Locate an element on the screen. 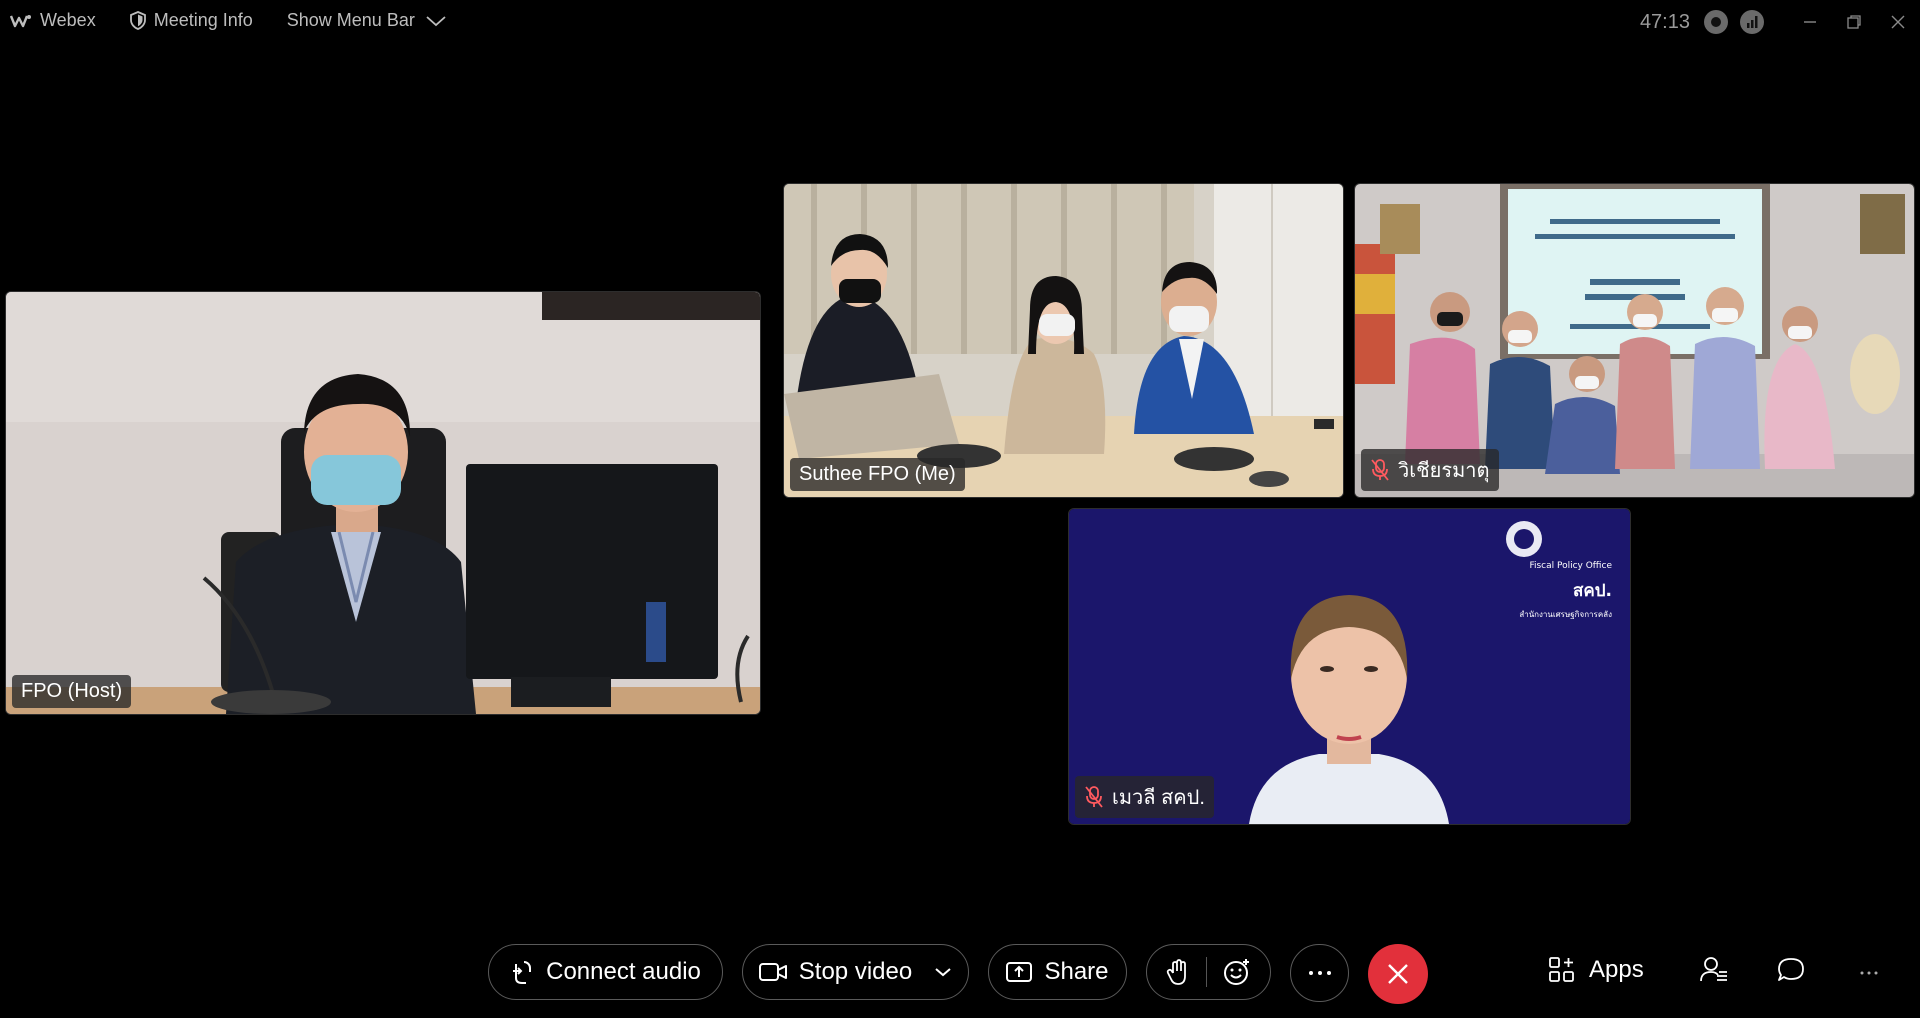  apps-label: Apps is located at coordinates (1616, 969).